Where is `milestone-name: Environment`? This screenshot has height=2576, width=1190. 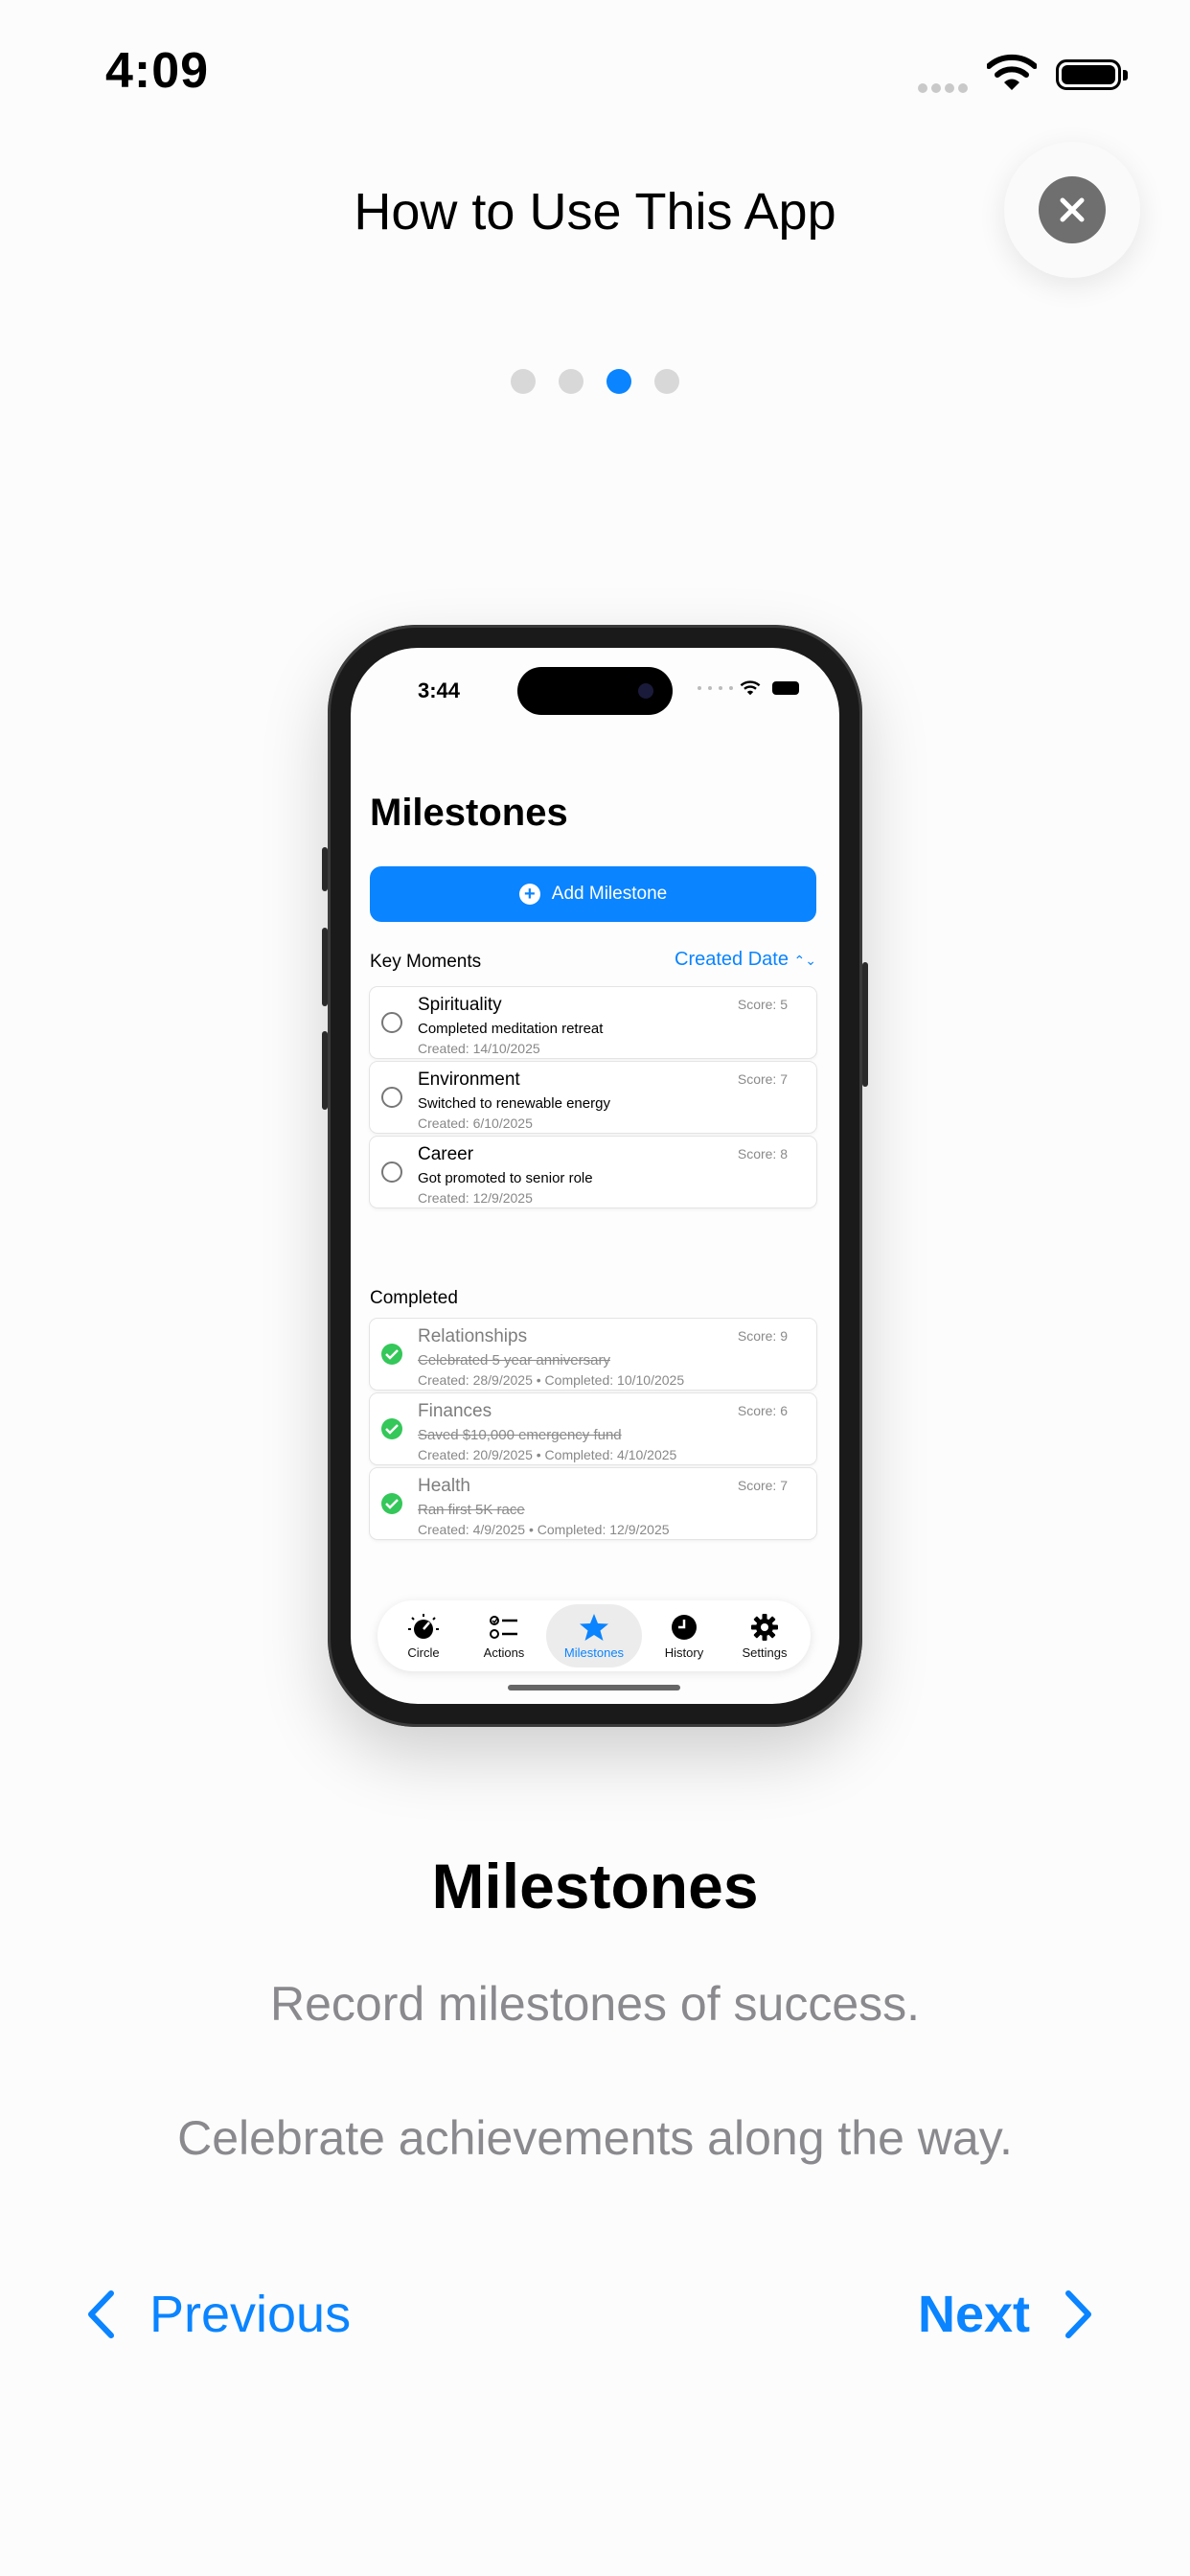 milestone-name: Environment is located at coordinates (469, 1080).